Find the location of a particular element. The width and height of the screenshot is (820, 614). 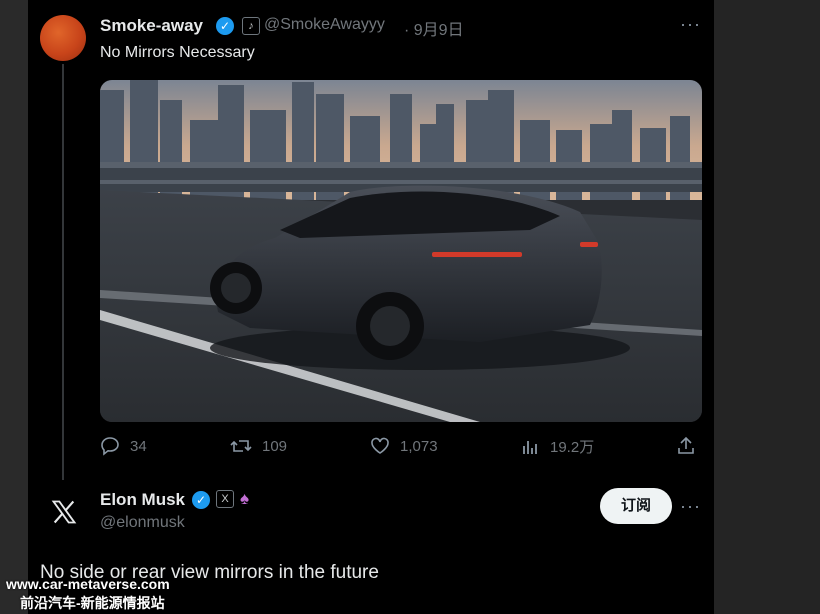

author-handle: @elonmusk is located at coordinates (142, 523).